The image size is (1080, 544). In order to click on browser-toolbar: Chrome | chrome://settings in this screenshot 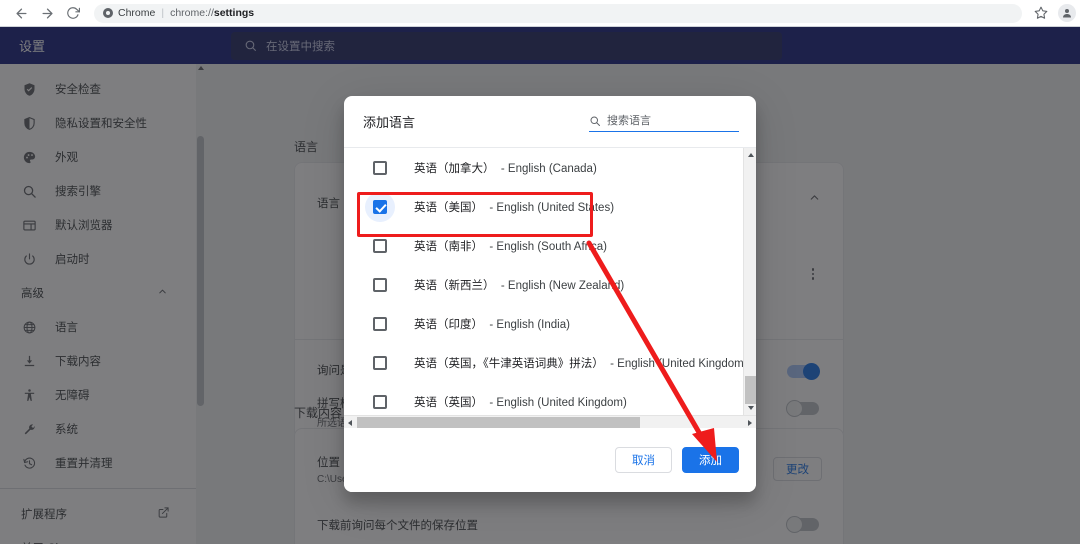, I will do `click(540, 13)`.